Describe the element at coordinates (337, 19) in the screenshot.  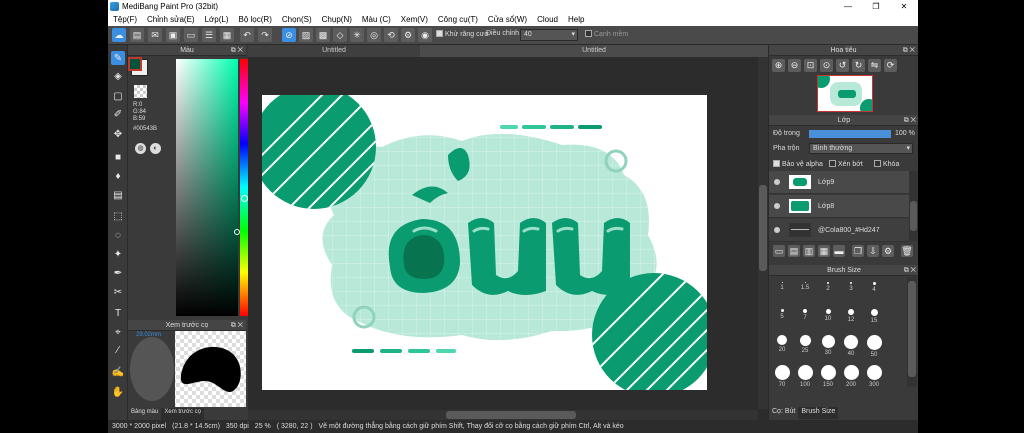
I see `menu-snap: Chụp(N)` at that location.